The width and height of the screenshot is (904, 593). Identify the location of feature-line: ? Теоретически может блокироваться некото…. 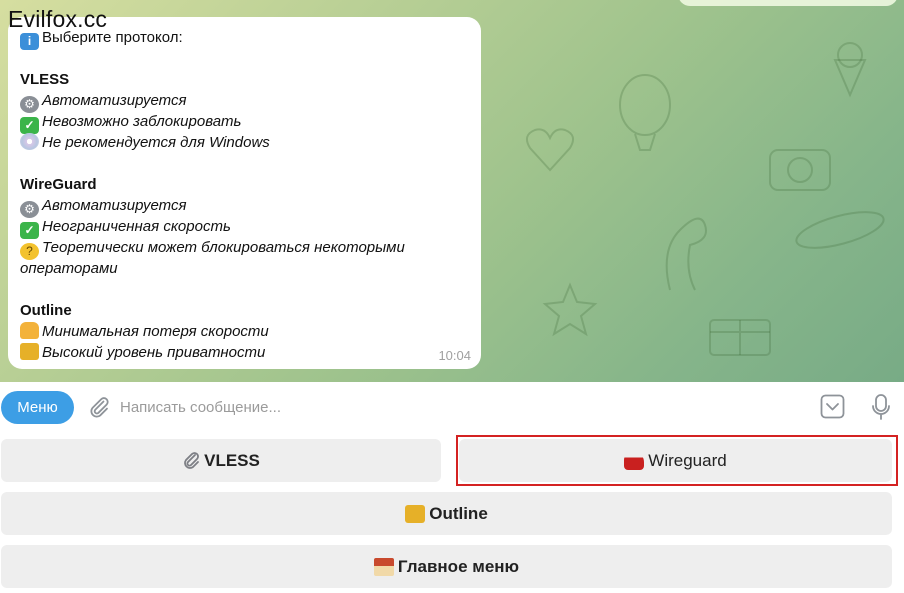
(244, 248).